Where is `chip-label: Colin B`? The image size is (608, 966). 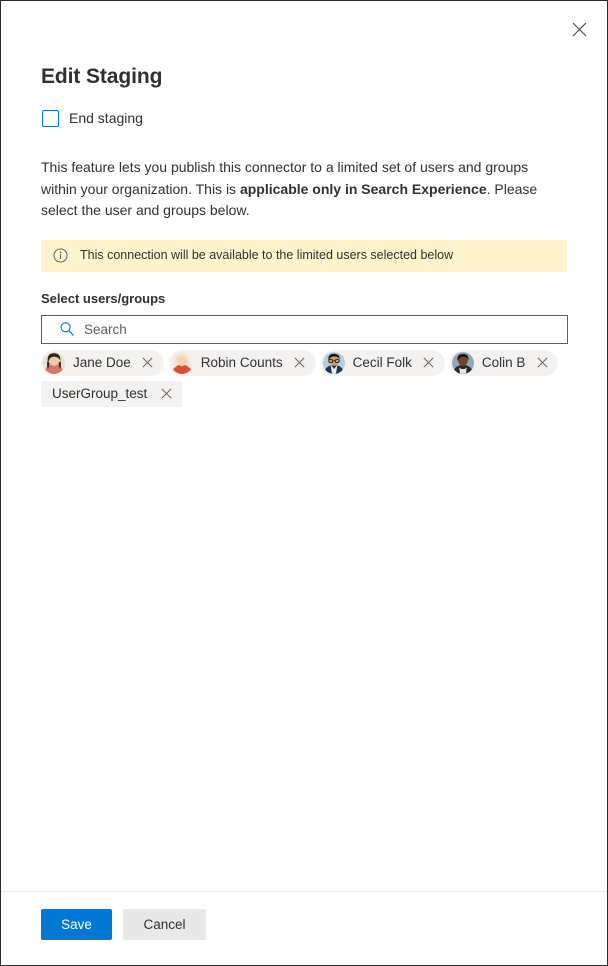
chip-label: Colin B is located at coordinates (503, 362).